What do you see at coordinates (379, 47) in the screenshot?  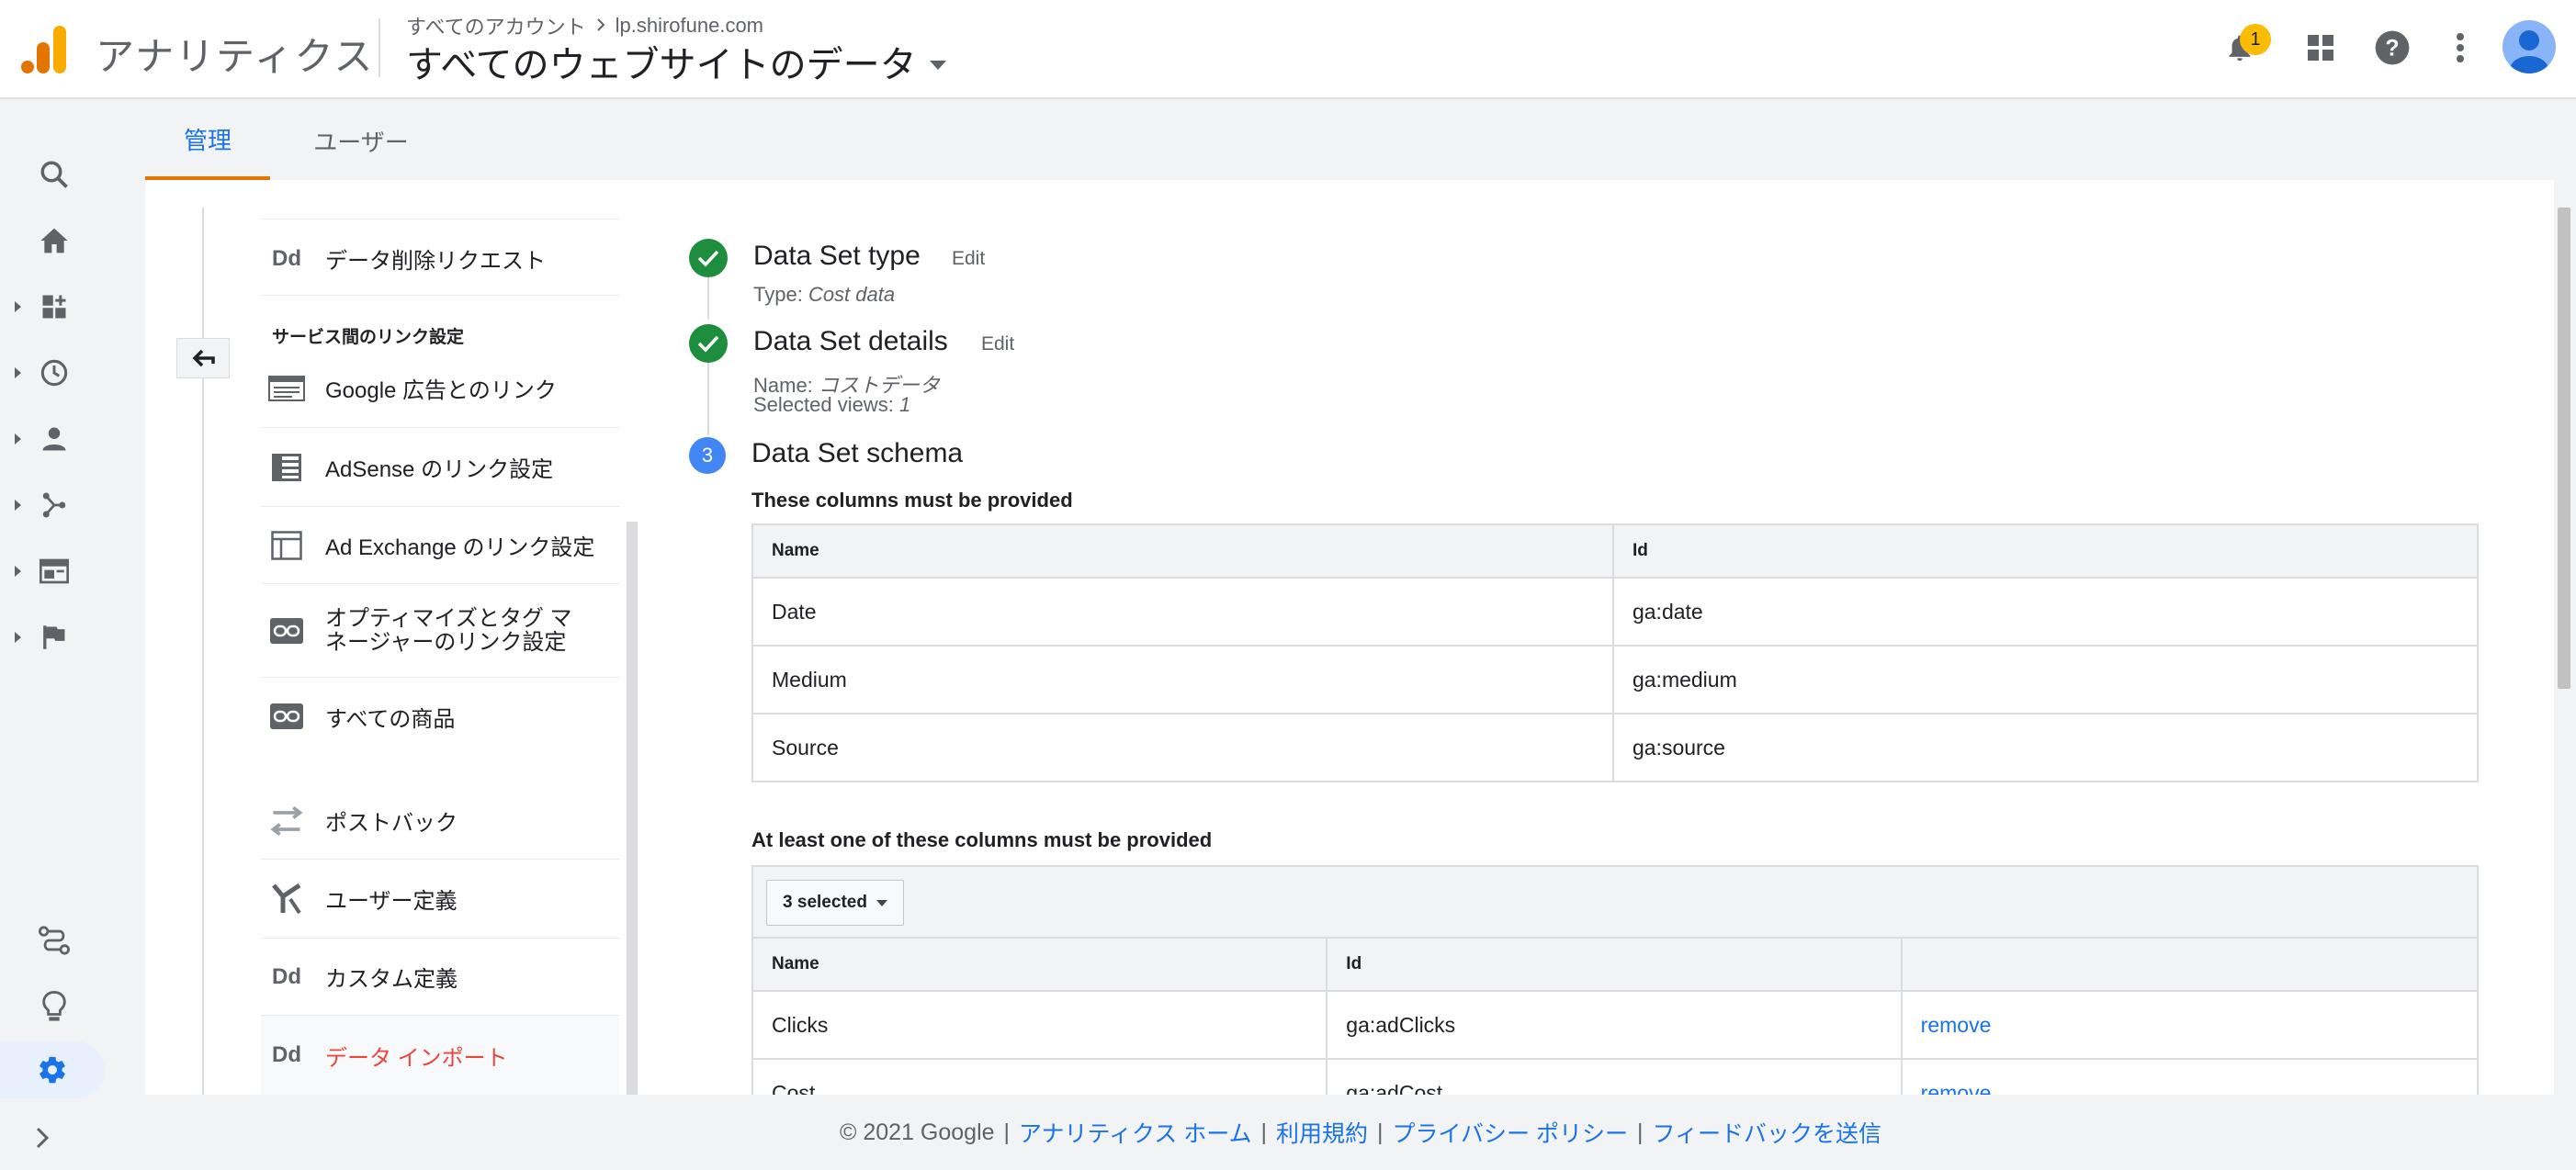 I see `header-divider` at bounding box center [379, 47].